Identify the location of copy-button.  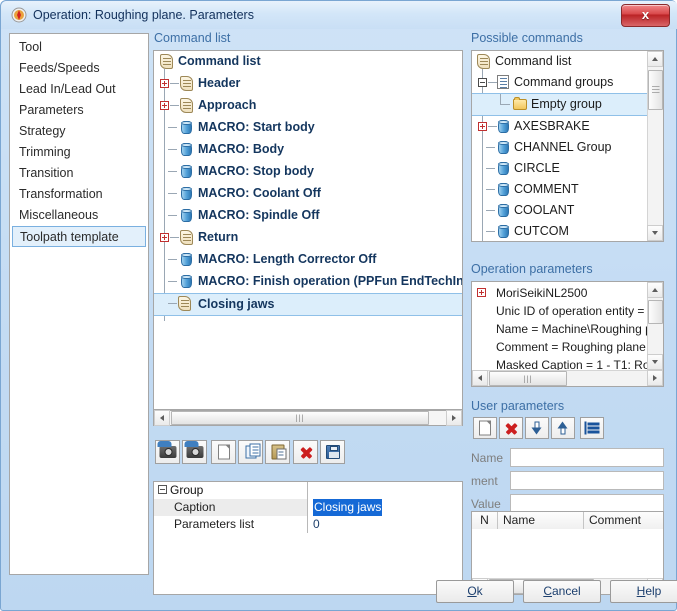
(250, 452).